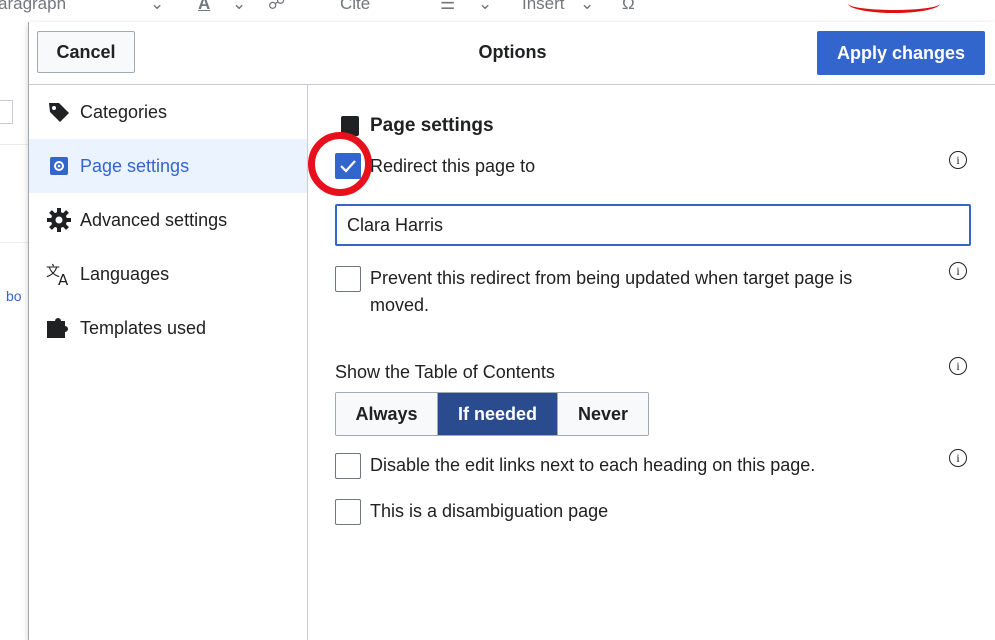 The image size is (995, 640). I want to click on background-text: bo, so click(14, 296).